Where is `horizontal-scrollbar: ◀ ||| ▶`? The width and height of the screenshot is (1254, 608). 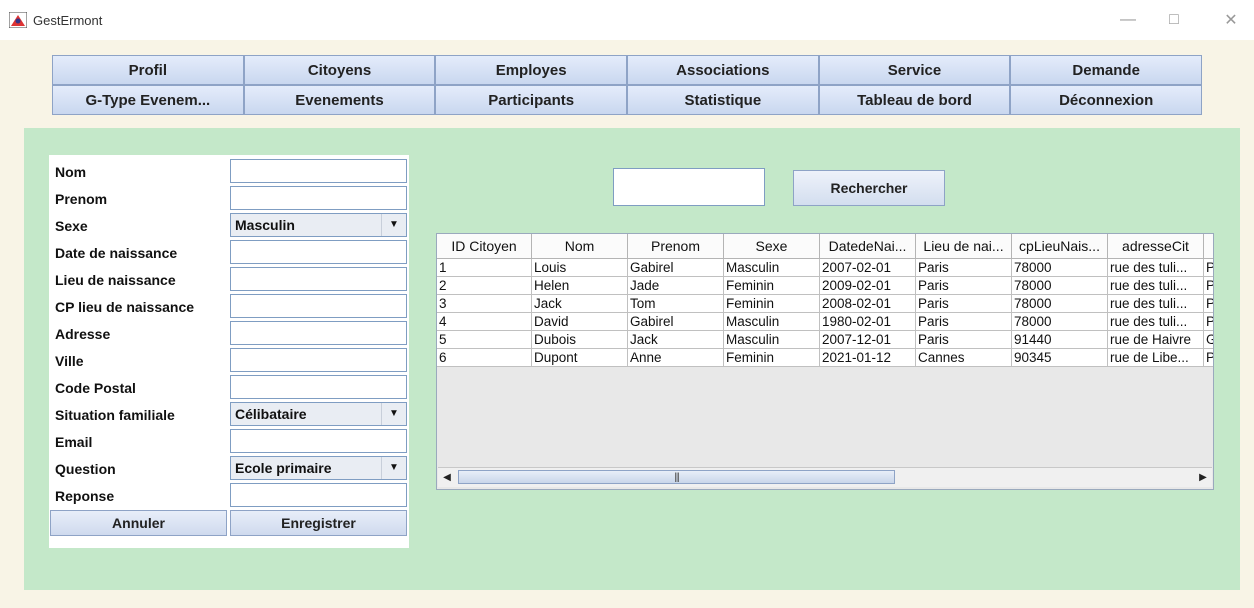 horizontal-scrollbar: ◀ ||| ▶ is located at coordinates (825, 477).